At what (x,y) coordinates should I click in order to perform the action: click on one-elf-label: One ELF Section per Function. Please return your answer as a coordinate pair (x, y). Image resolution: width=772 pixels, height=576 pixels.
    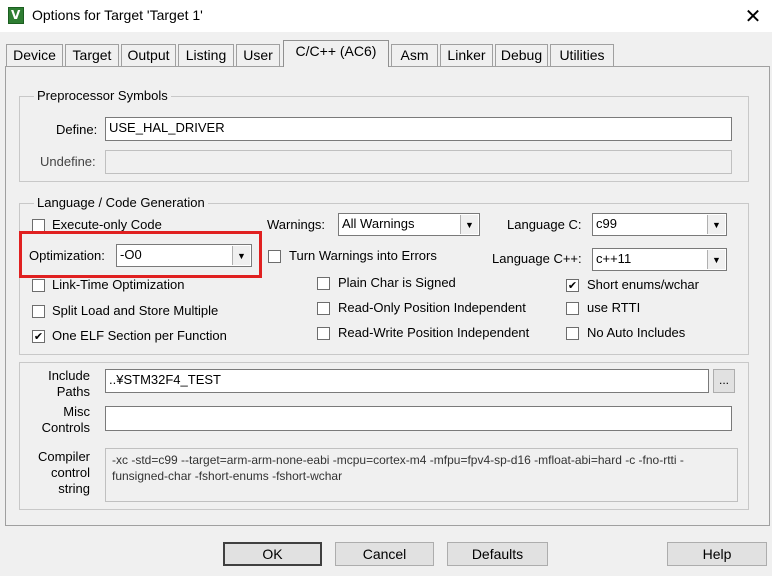
    Looking at the image, I should click on (139, 335).